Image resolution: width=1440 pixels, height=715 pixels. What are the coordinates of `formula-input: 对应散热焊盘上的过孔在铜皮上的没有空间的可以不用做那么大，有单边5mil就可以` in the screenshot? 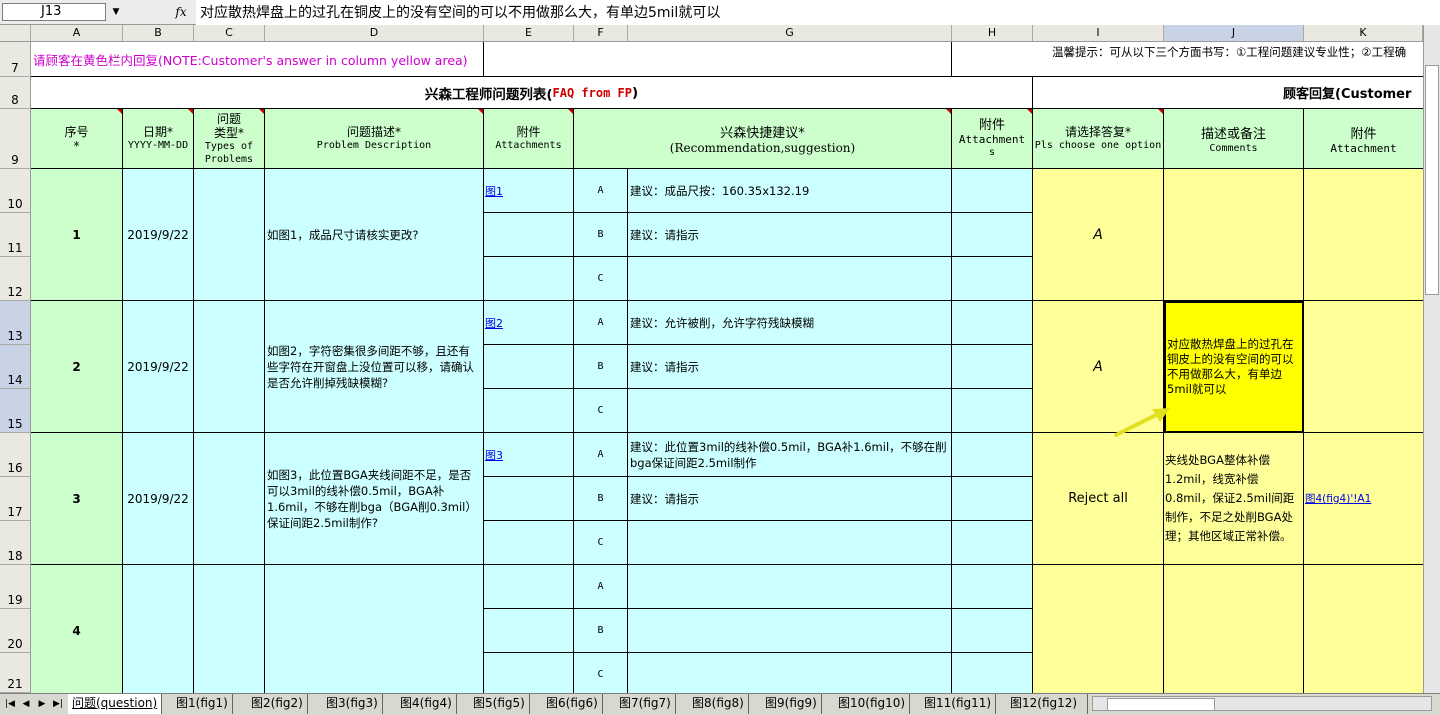 It's located at (818, 12).